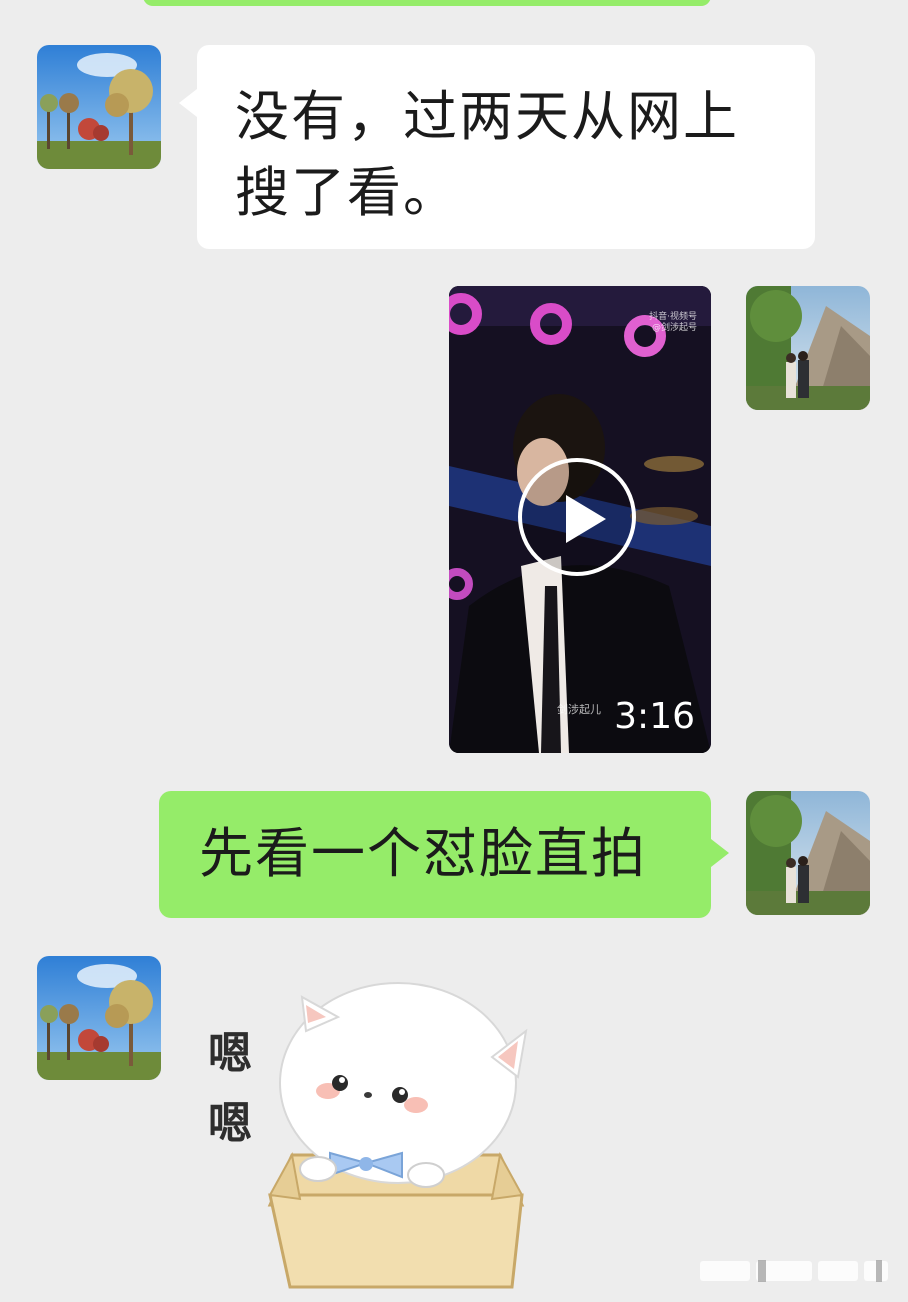 This screenshot has height=1302, width=908. Describe the element at coordinates (487, 116) in the screenshot. I see `message-text-line1: 没有，过两天从网上` at that location.